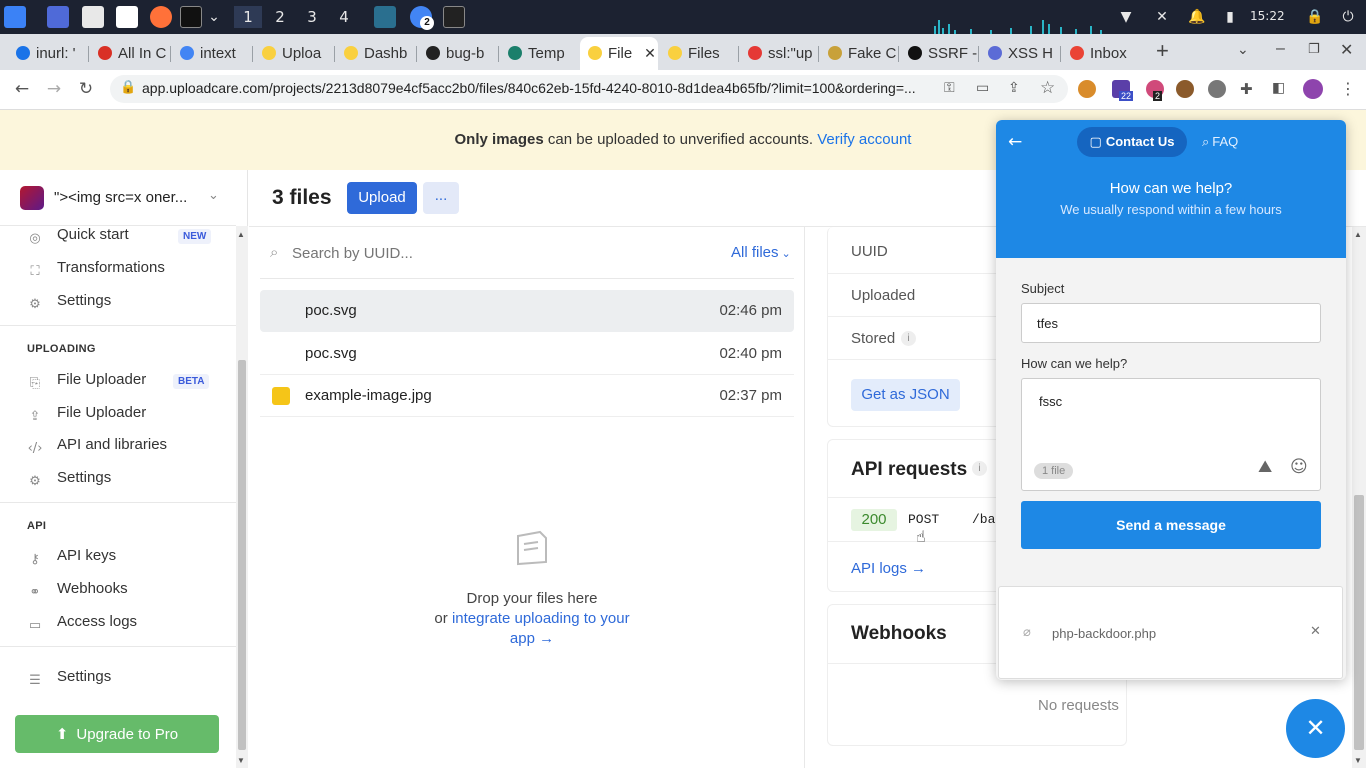  Describe the element at coordinates (939, 53) in the screenshot. I see `tab-12: SSRF -` at that location.